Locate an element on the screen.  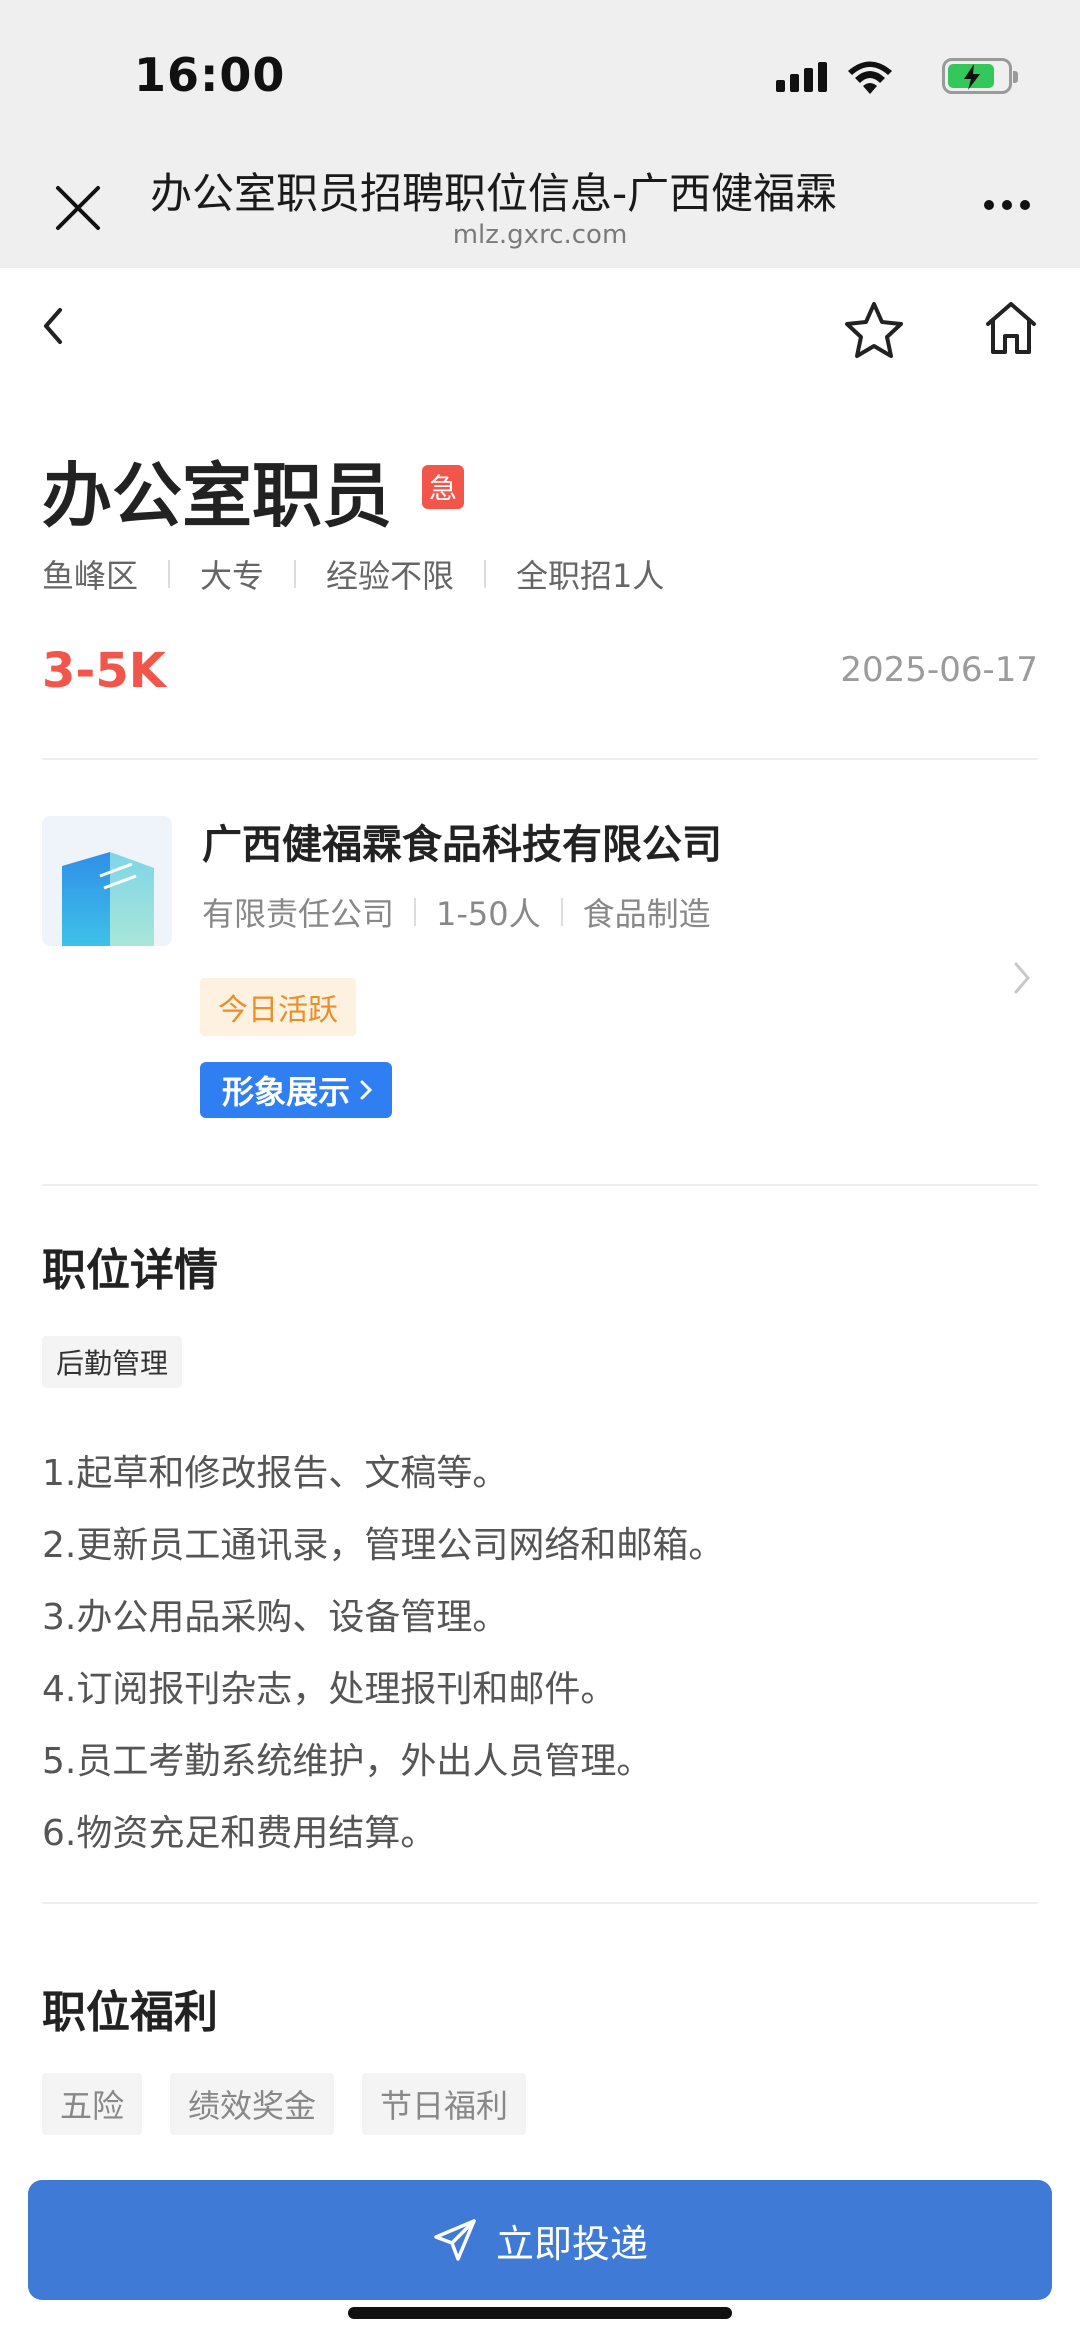
post-date: 2025-06-17 is located at coordinates (939, 670).